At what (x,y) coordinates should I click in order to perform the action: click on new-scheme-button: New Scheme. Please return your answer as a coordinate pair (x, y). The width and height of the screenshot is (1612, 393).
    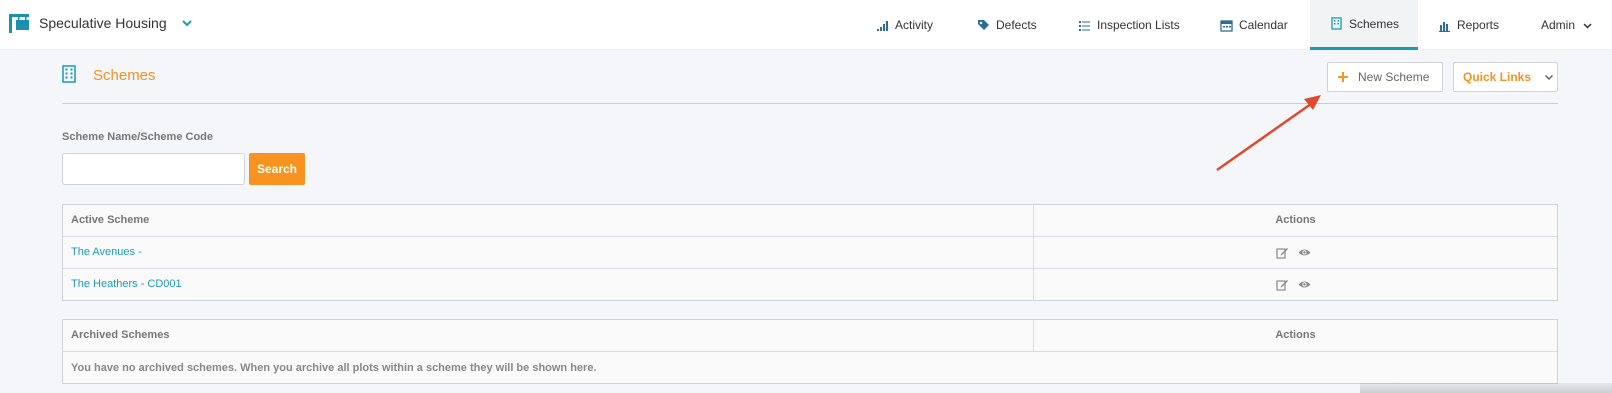
    Looking at the image, I should click on (1385, 77).